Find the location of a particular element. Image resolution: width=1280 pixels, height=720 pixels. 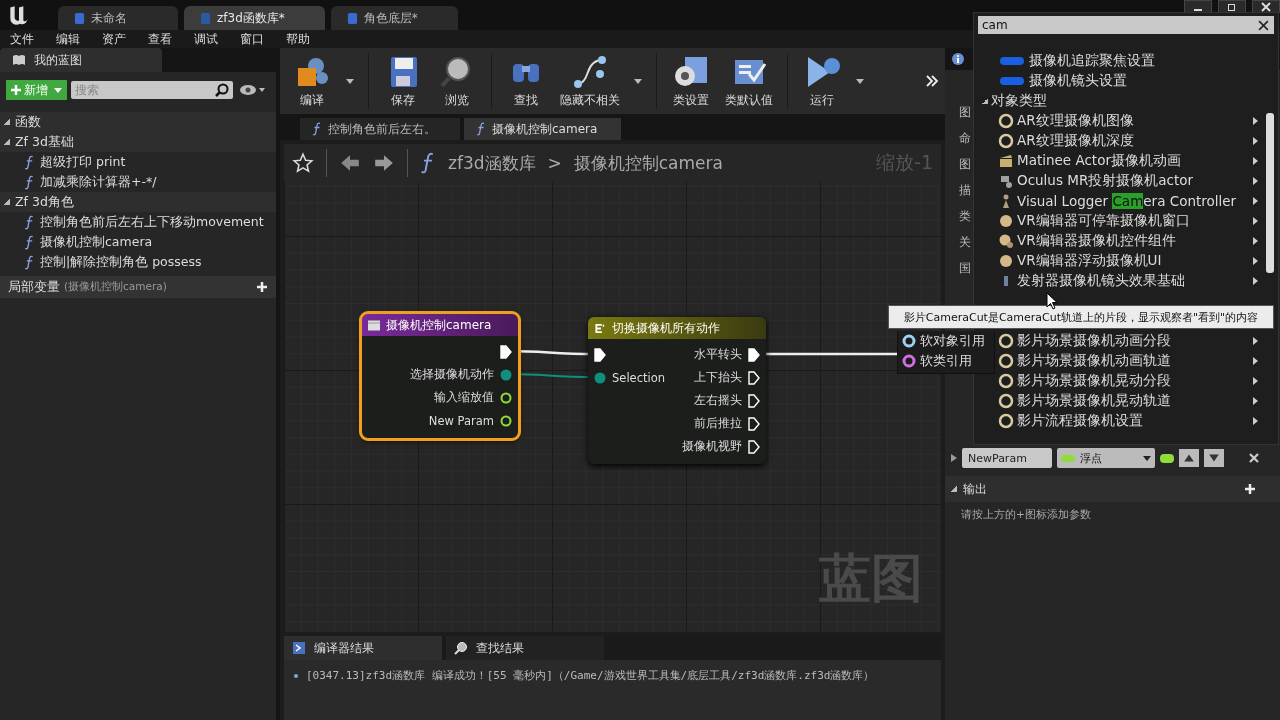

hint-text: 请按上方的+图标添加参数 is located at coordinates (1026, 514).